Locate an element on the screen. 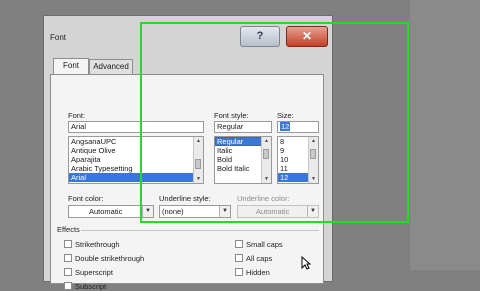  list-item: Antique Olive is located at coordinates (136, 150).